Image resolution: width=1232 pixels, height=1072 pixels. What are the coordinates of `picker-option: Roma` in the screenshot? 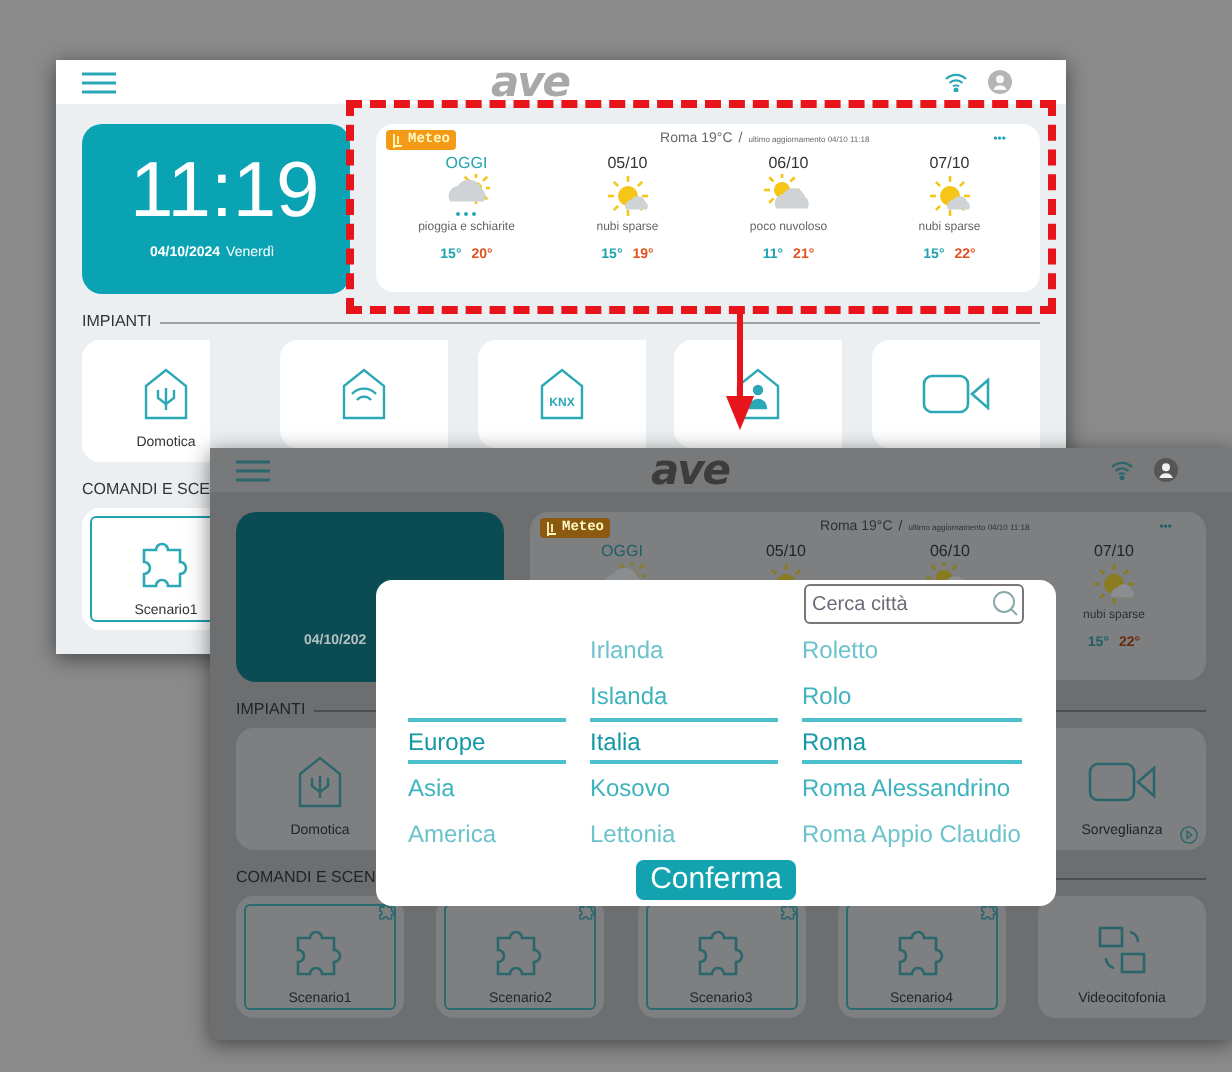 It's located at (834, 741).